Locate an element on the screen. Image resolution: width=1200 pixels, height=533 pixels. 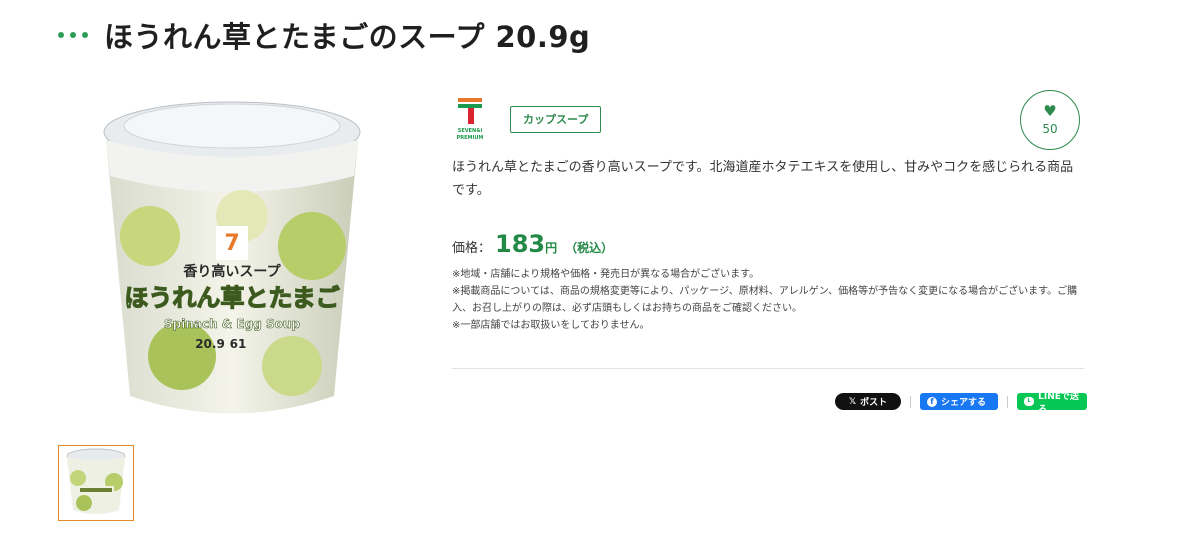
category-tag: カップスープ is located at coordinates (556, 119).